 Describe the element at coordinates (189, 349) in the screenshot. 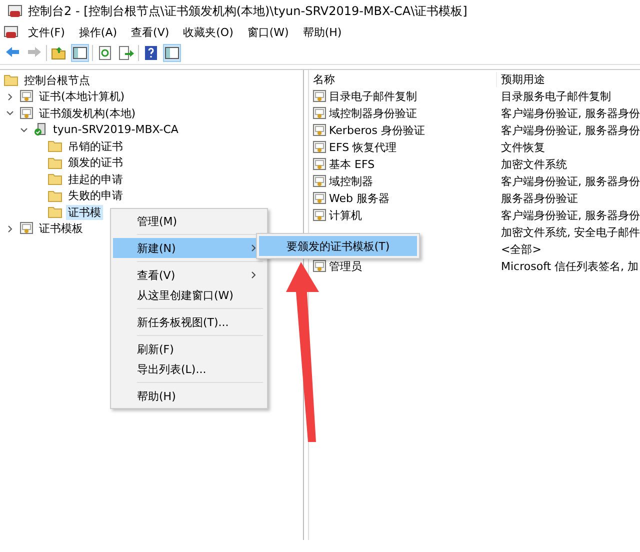

I see `menu-item: 刷新(F)` at that location.